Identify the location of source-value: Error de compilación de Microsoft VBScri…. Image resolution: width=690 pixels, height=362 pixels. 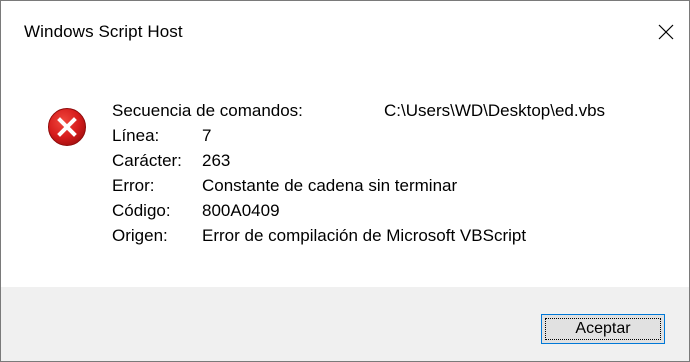
(364, 235).